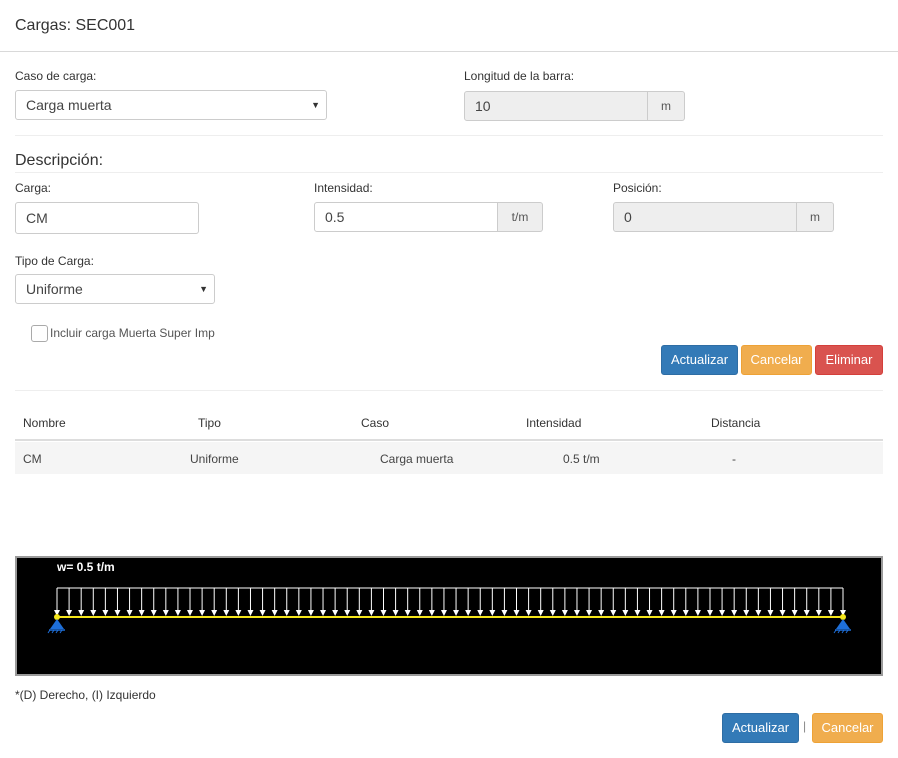  I want to click on load-diagram-canvas: w= 0.5 t/m, so click(449, 597).